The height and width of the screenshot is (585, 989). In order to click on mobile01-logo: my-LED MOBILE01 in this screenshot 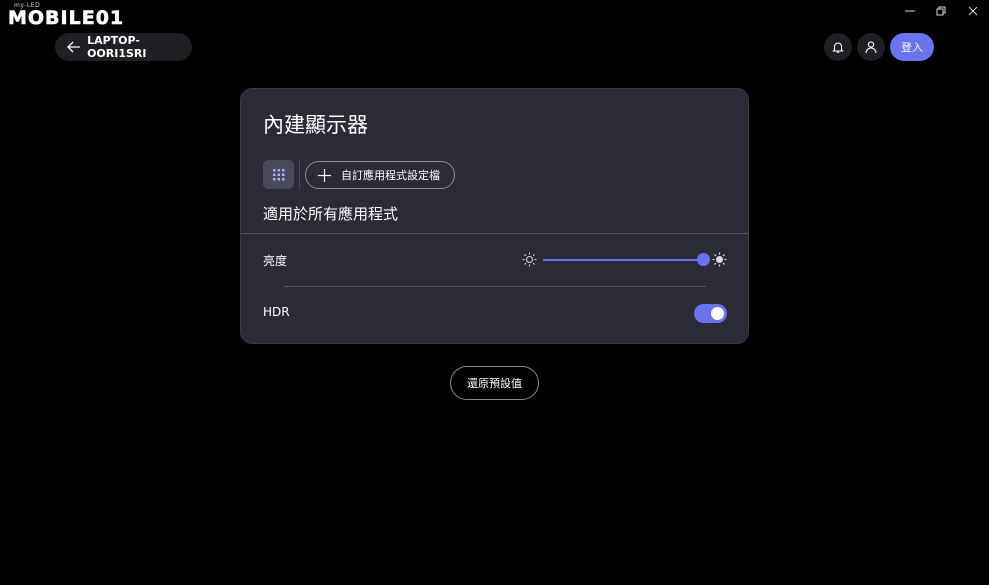, I will do `click(66, 16)`.